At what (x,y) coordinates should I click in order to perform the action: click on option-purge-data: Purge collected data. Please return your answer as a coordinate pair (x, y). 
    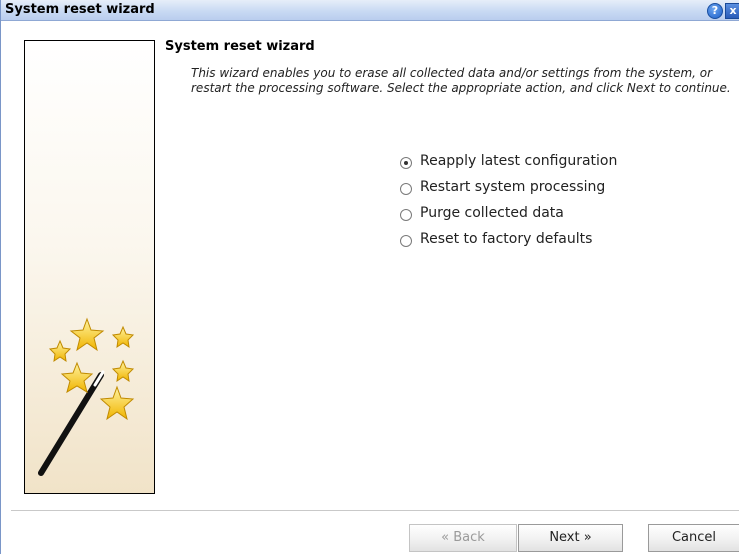
    Looking at the image, I should click on (508, 213).